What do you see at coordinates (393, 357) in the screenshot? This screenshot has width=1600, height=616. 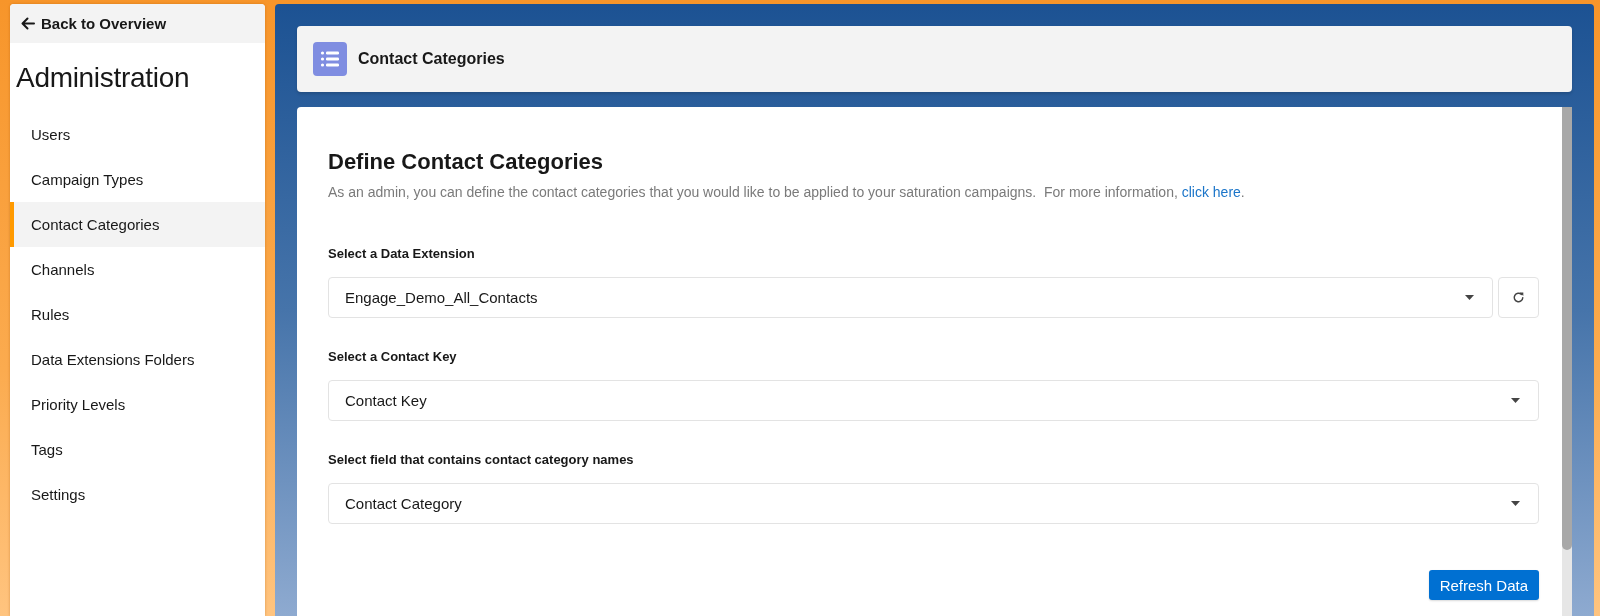 I see `field-label: Select a Contact Key` at bounding box center [393, 357].